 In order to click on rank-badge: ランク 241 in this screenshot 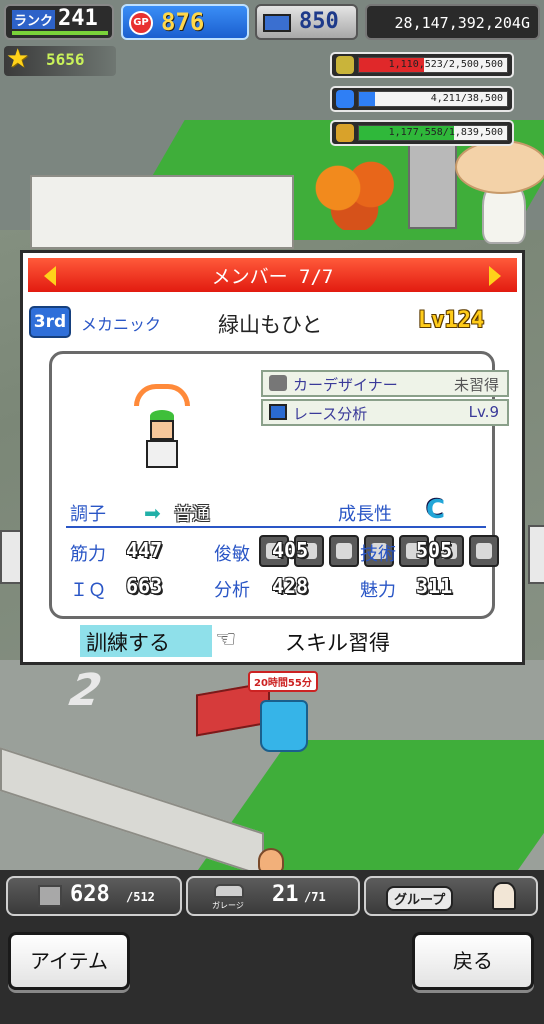, I will do `click(59, 22)`.